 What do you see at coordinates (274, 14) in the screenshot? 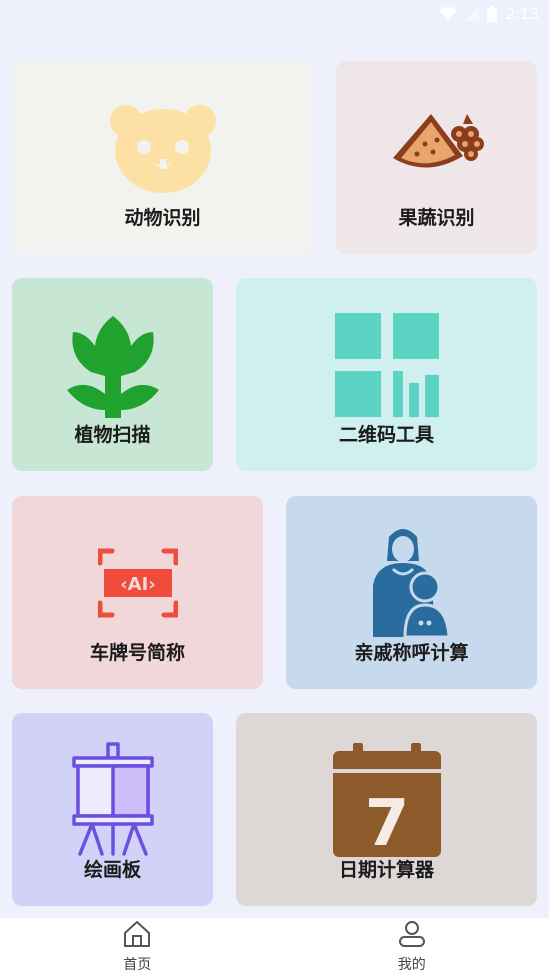
I see `status-bar: 2:13` at bounding box center [274, 14].